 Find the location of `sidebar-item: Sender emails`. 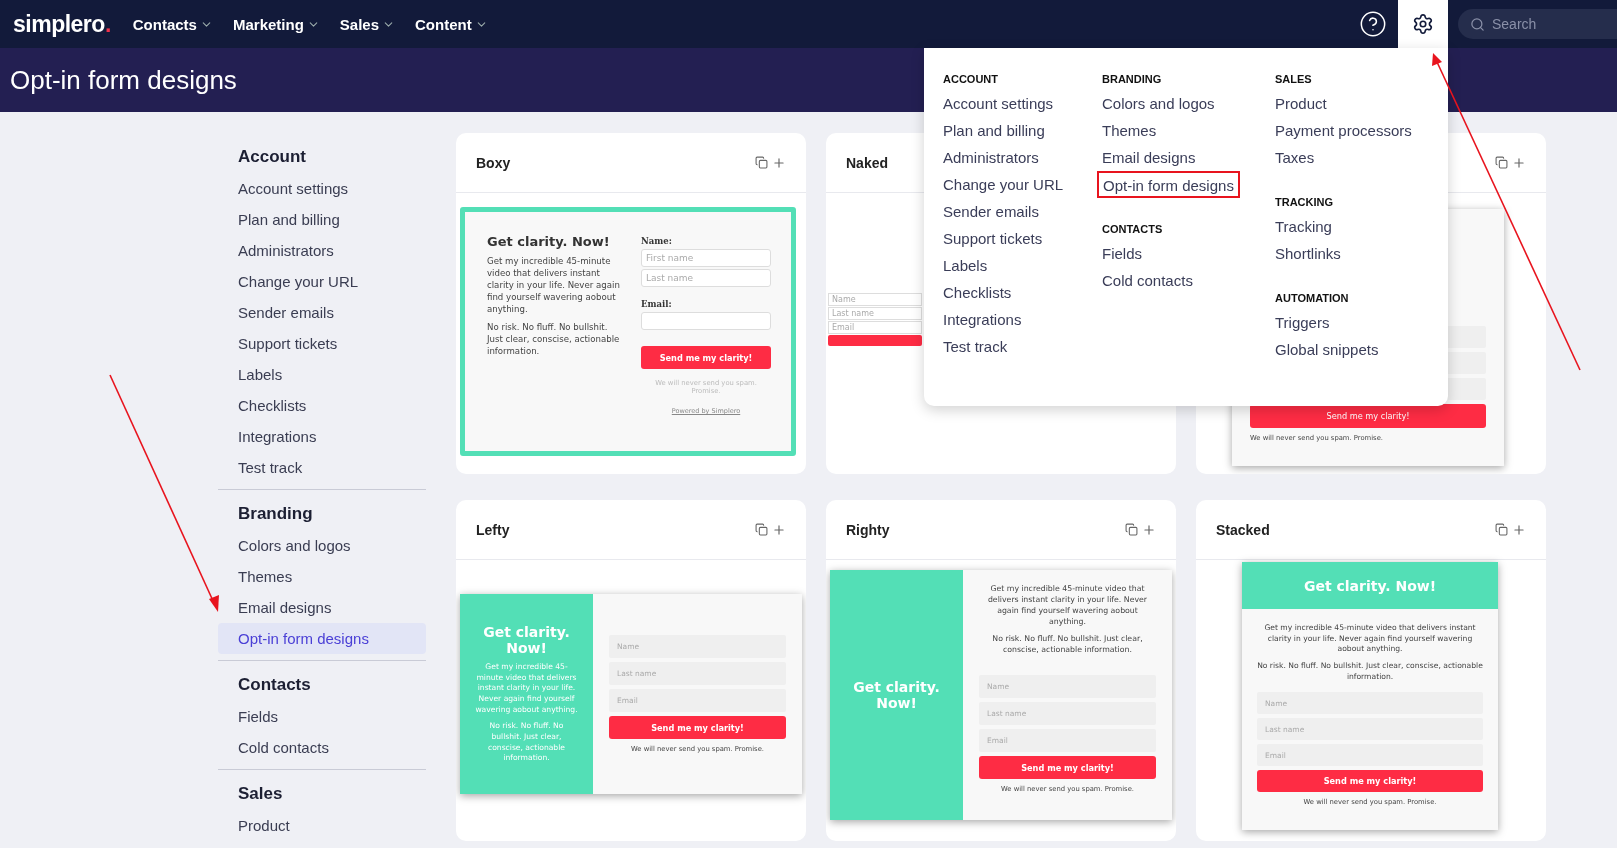

sidebar-item: Sender emails is located at coordinates (322, 312).